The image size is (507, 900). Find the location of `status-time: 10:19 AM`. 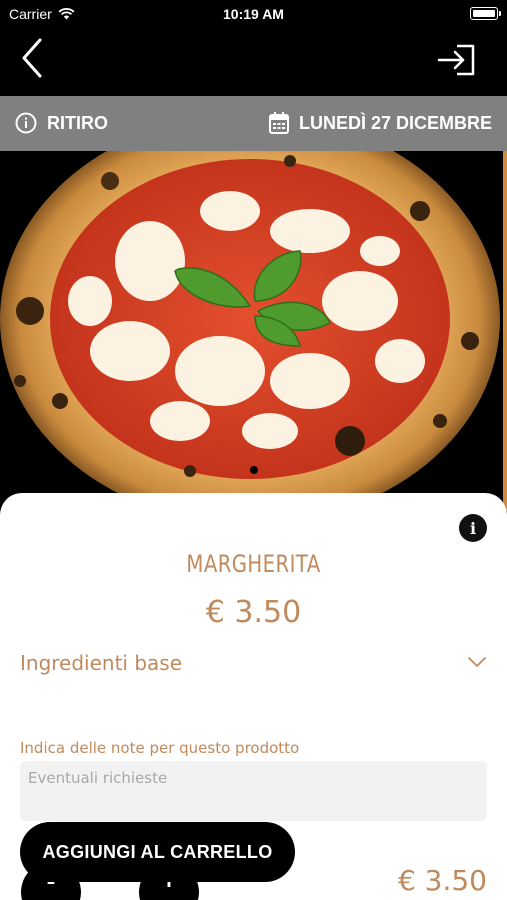

status-time: 10:19 AM is located at coordinates (253, 14).